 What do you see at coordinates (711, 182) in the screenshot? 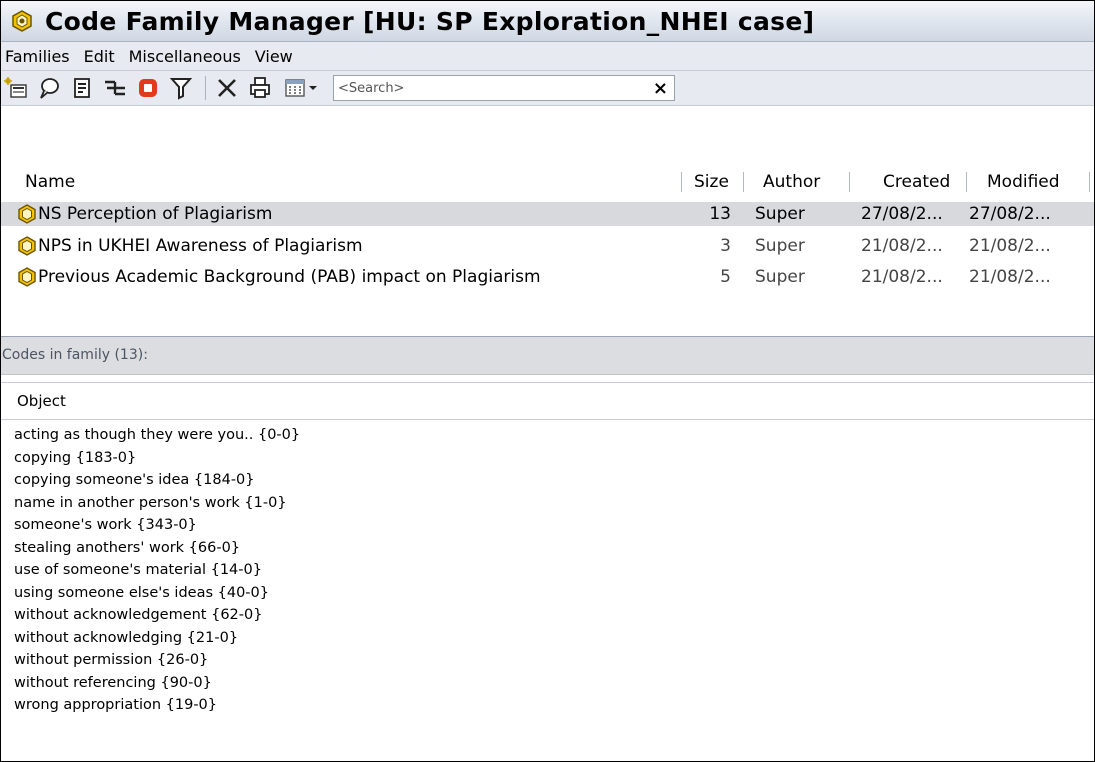
I see `column-header-size: Size` at bounding box center [711, 182].